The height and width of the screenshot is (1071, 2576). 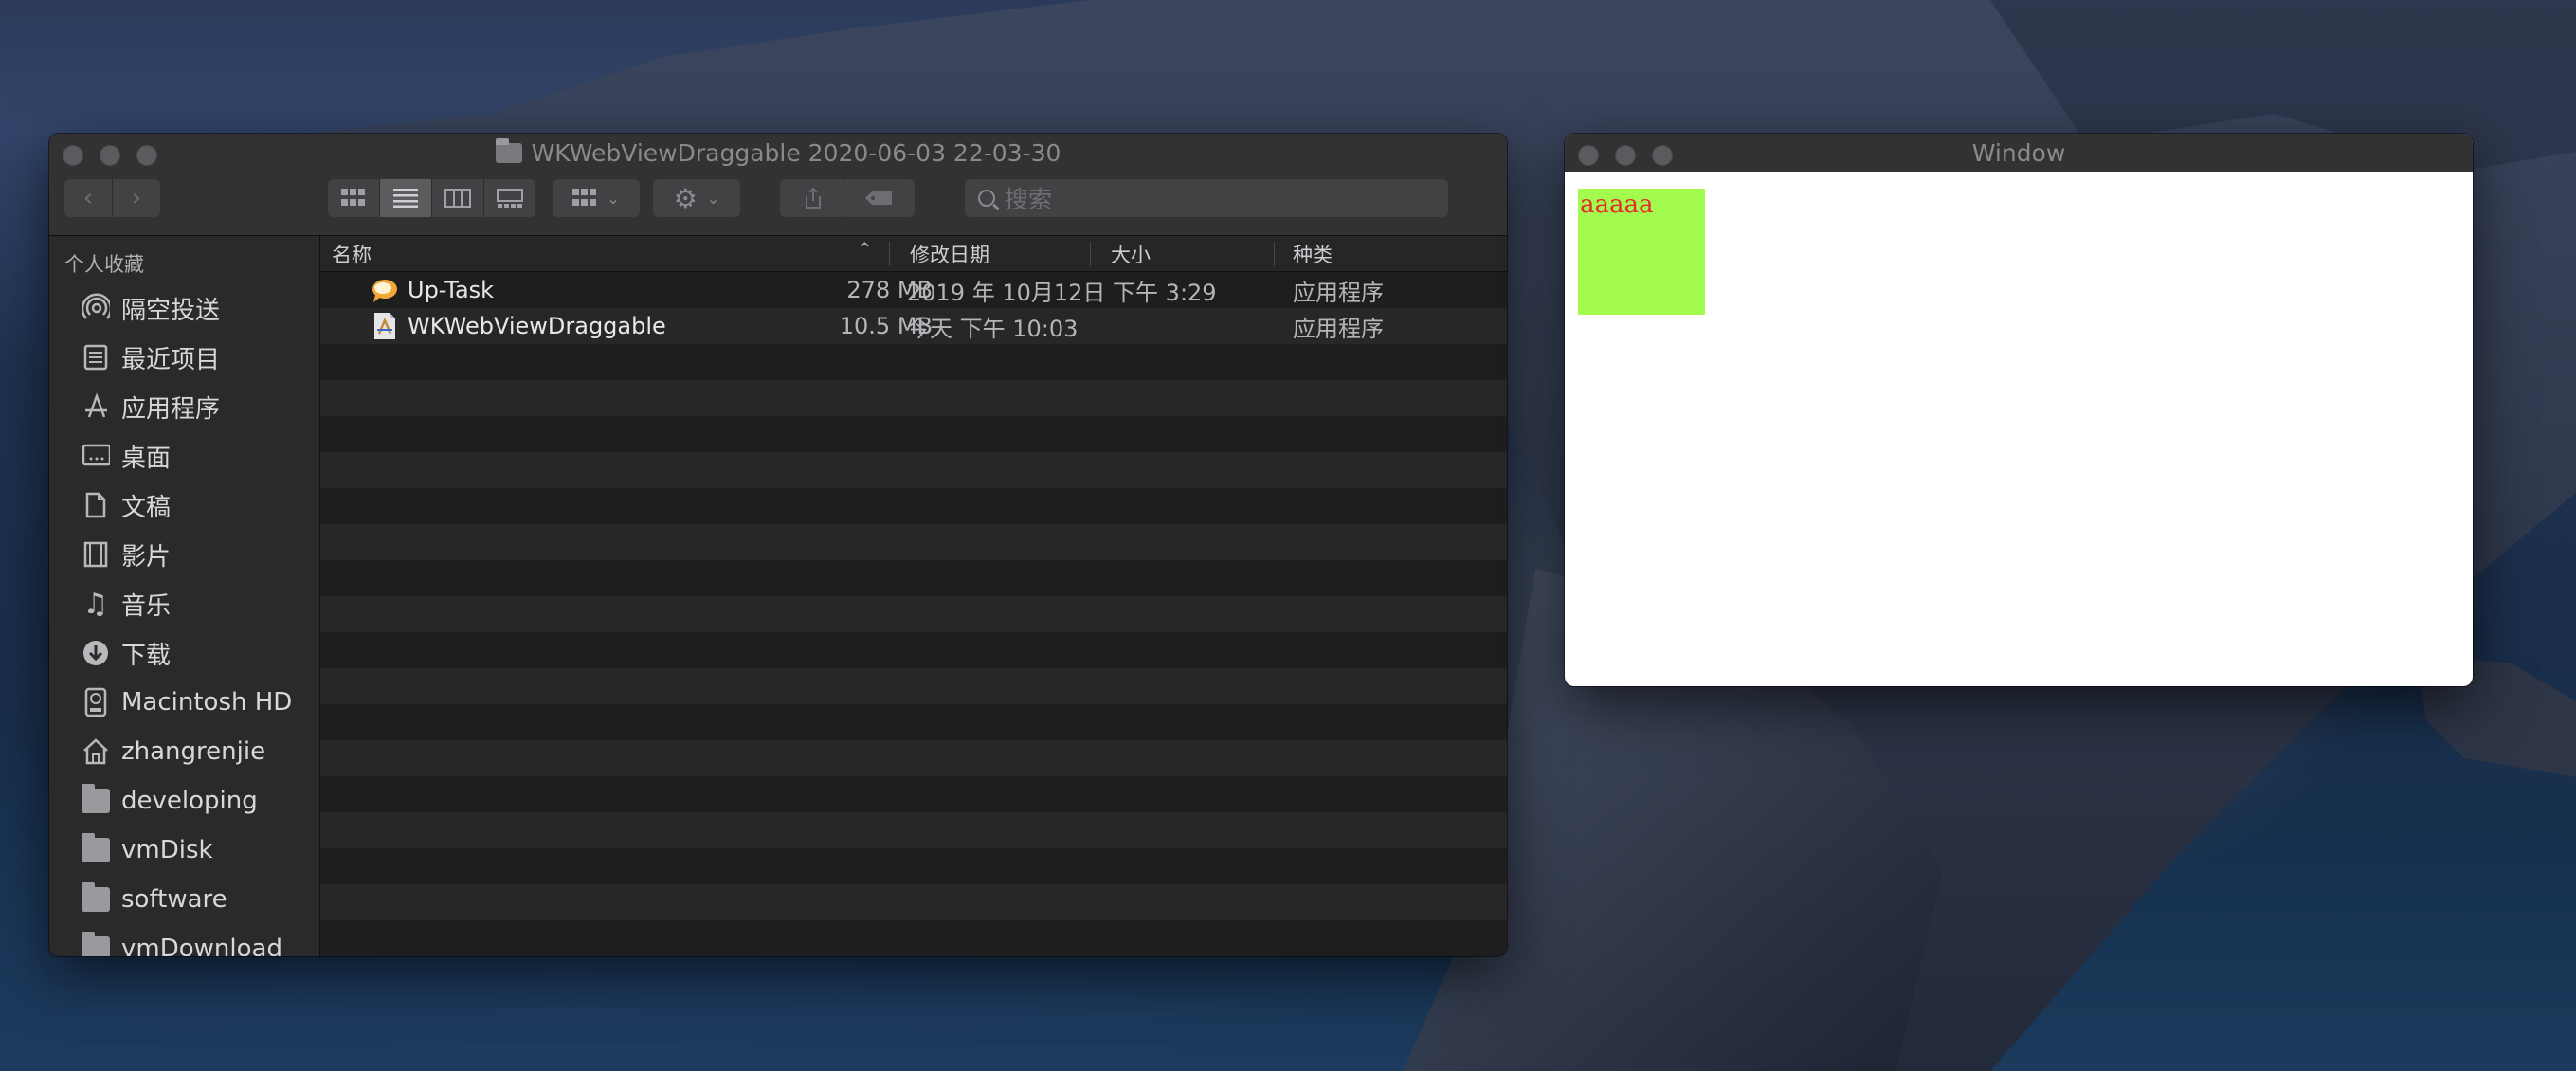 What do you see at coordinates (171, 360) in the screenshot?
I see `sidebar-item-label: 最近项目` at bounding box center [171, 360].